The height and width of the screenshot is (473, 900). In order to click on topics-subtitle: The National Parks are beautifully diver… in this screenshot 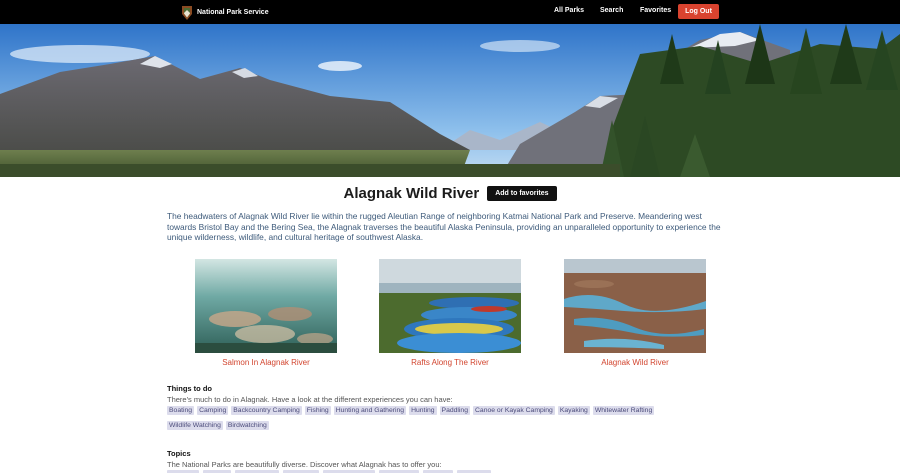, I will do `click(304, 464)`.